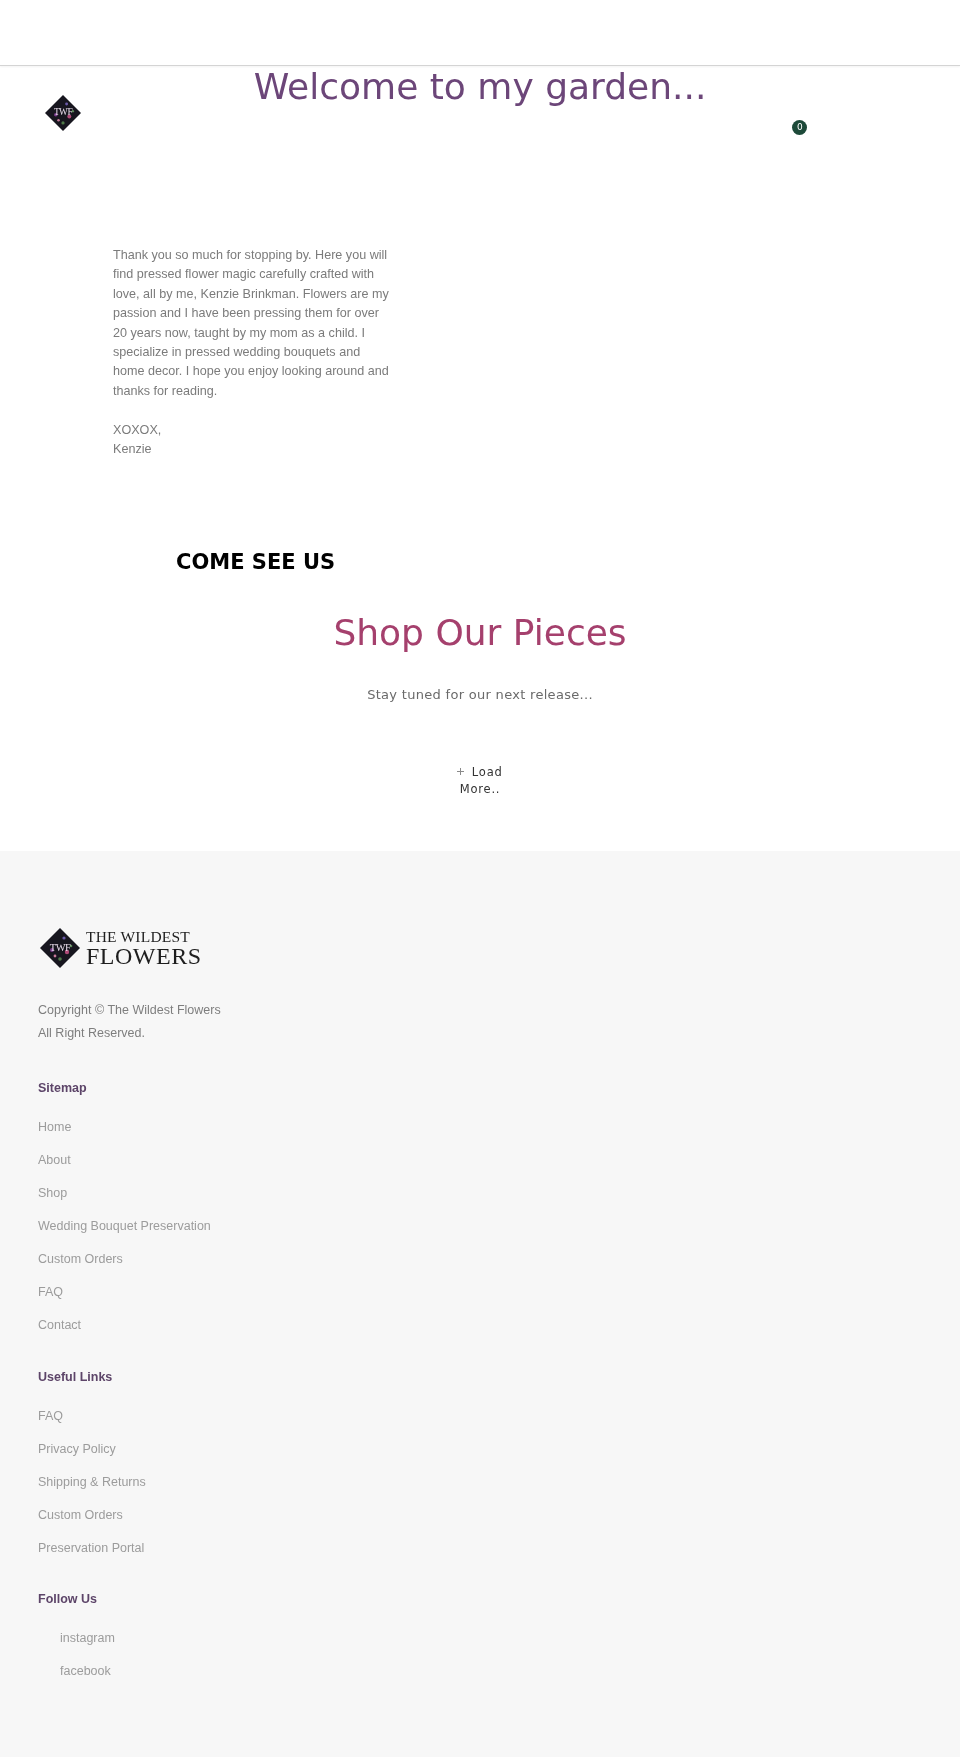 The width and height of the screenshot is (960, 1758). I want to click on footer-heading: Useful Links, so click(75, 1377).